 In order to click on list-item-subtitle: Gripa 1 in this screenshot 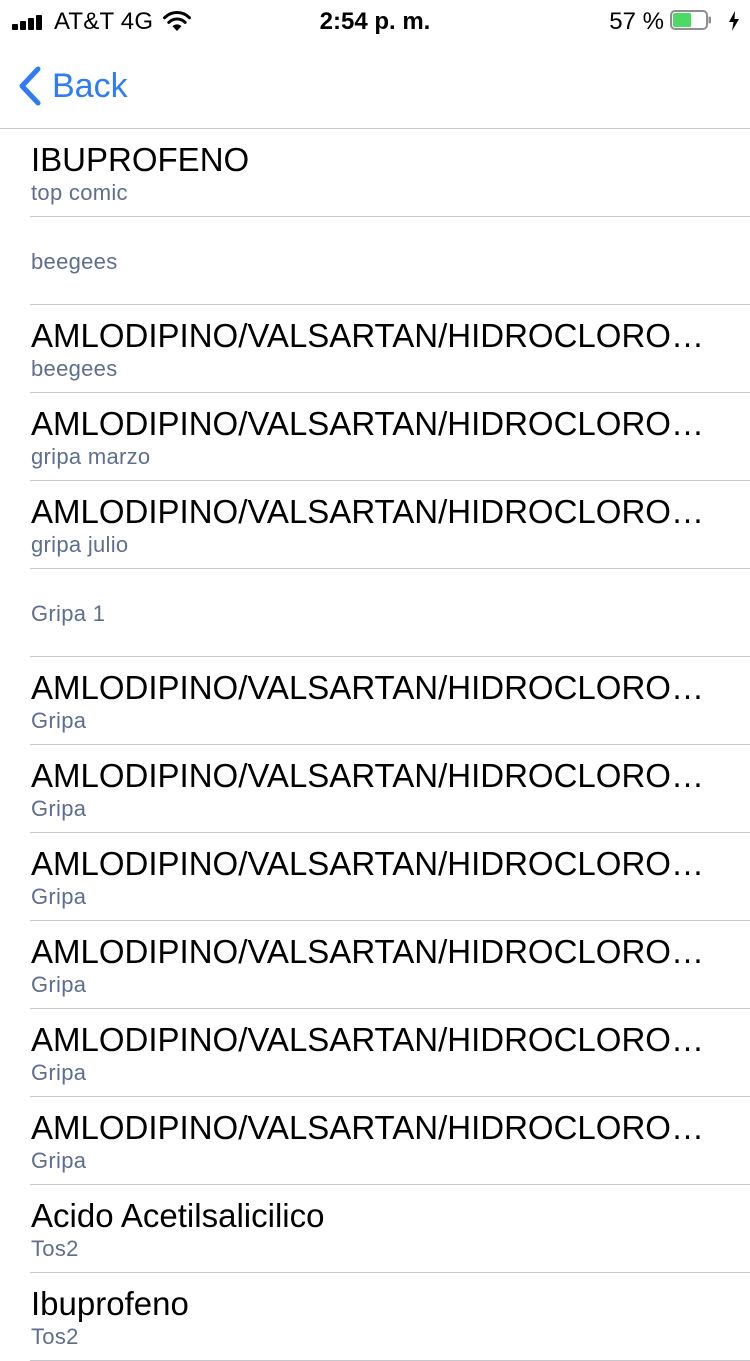, I will do `click(68, 613)`.